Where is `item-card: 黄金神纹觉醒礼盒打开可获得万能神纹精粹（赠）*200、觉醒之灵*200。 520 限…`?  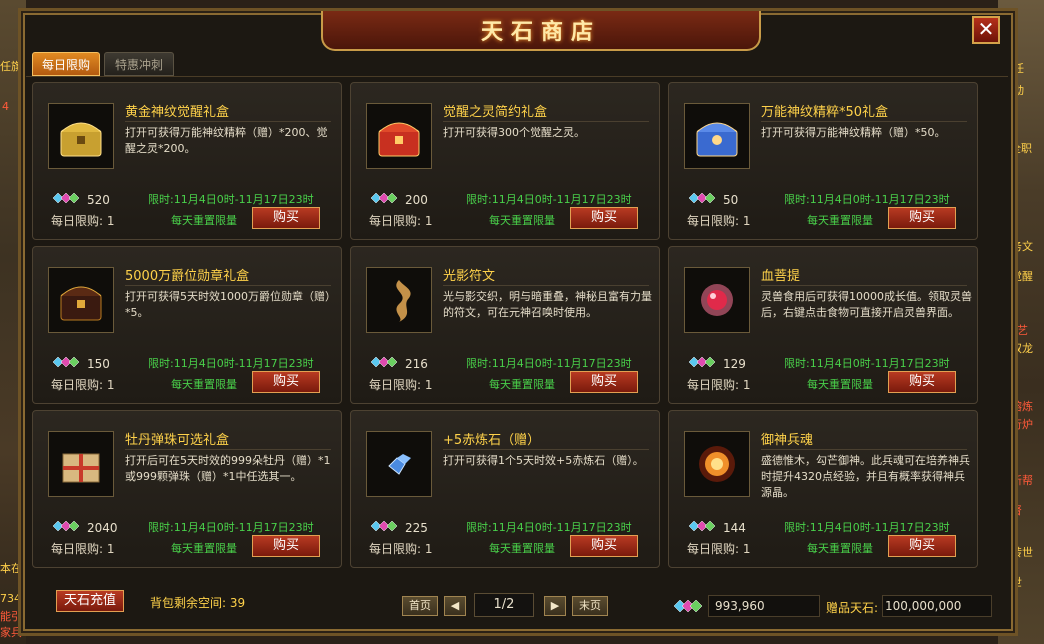
item-card: 黄金神纹觉醒礼盒打开可获得万能神纹精粹（赠）*200、觉醒之灵*200。 520 限… is located at coordinates (187, 161).